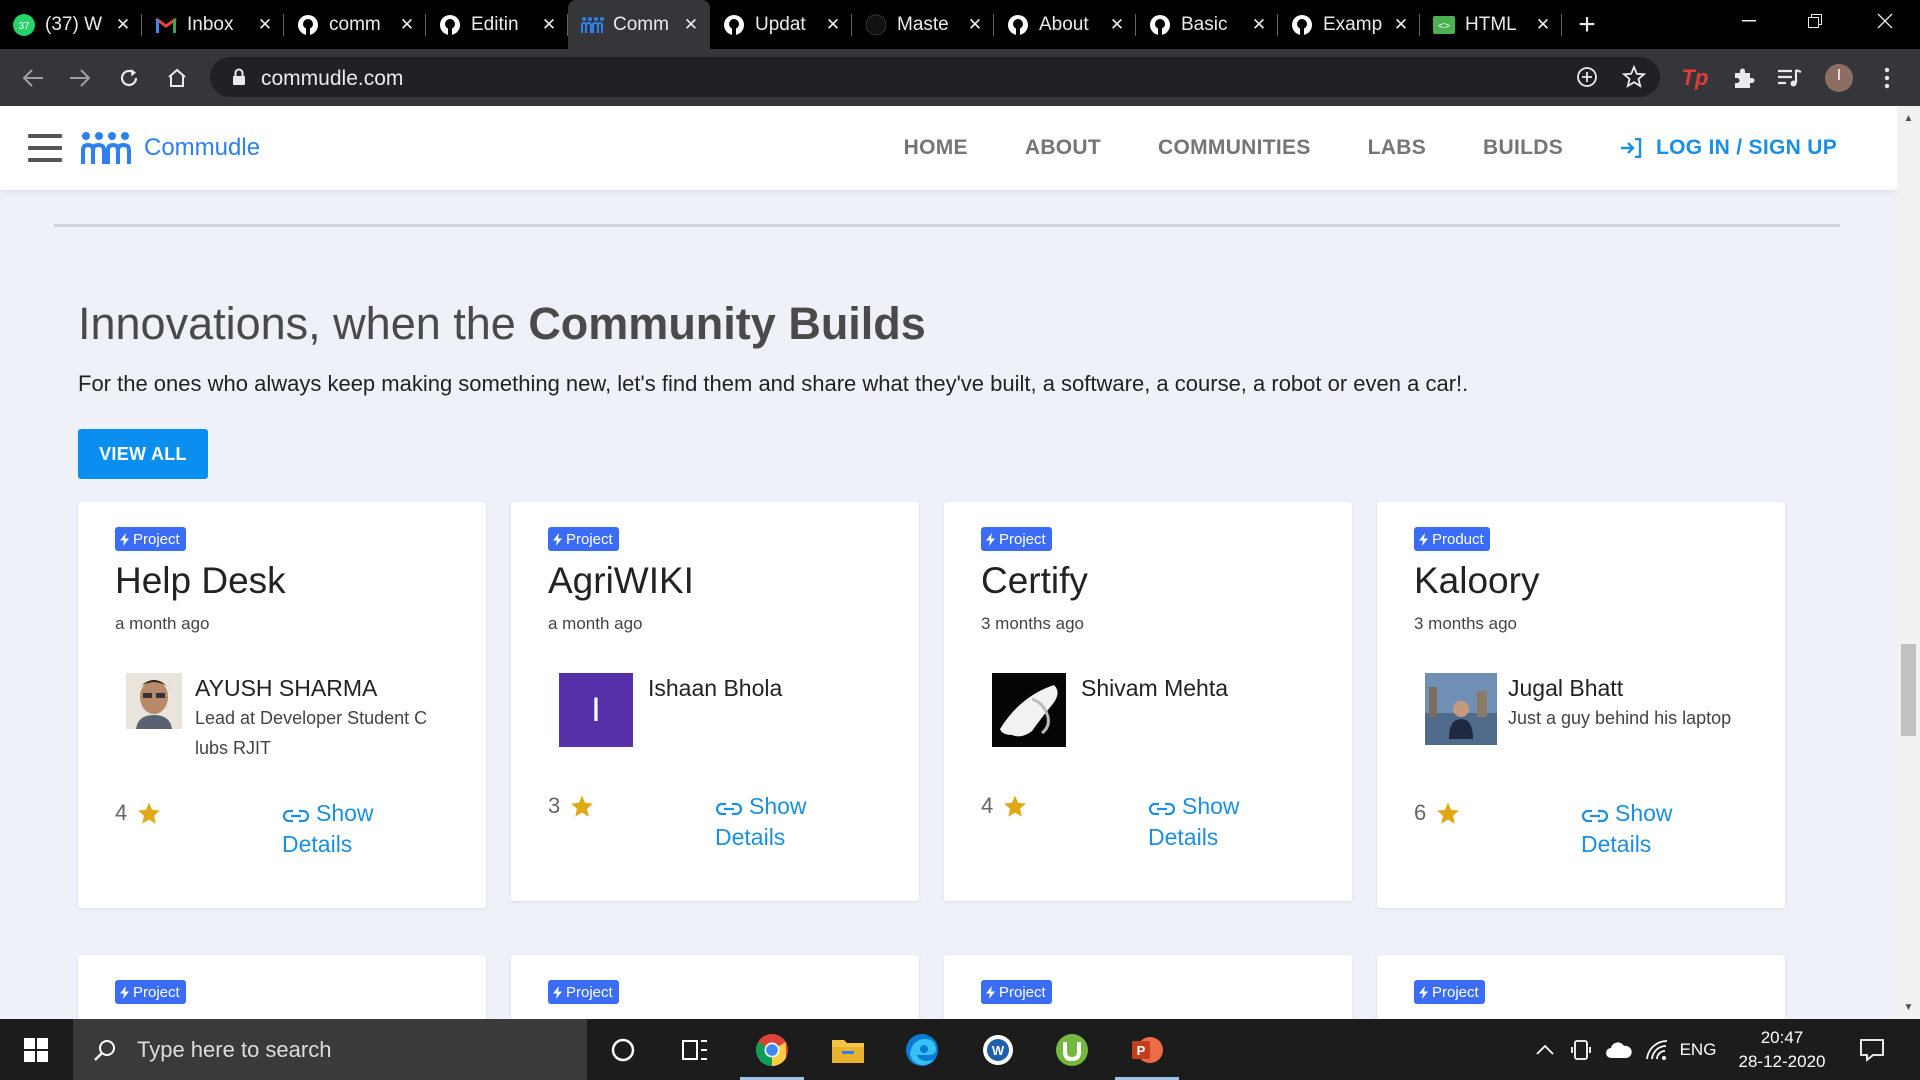 The image size is (1920, 1080). Describe the element at coordinates (1634, 77) in the screenshot. I see `bookmark-star-icon` at that location.